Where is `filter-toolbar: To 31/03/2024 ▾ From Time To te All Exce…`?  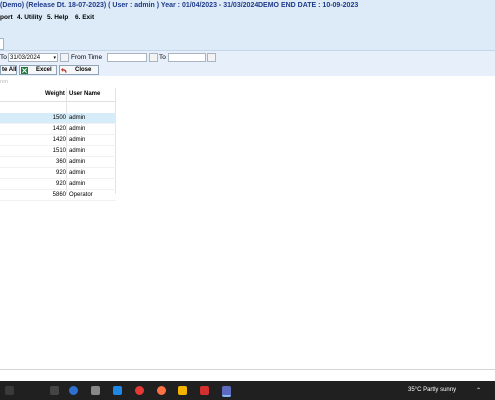
filter-toolbar: To 31/03/2024 ▾ From Time To te All Exce… is located at coordinates (247, 63).